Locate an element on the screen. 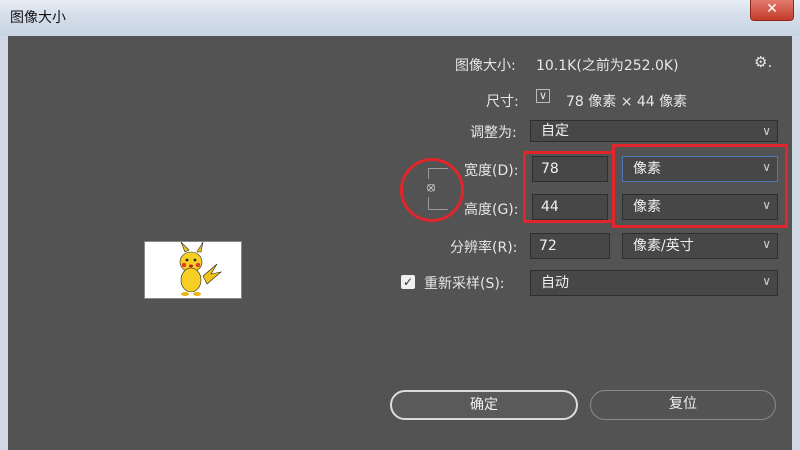  ok-button-label: 确定 is located at coordinates (484, 405).